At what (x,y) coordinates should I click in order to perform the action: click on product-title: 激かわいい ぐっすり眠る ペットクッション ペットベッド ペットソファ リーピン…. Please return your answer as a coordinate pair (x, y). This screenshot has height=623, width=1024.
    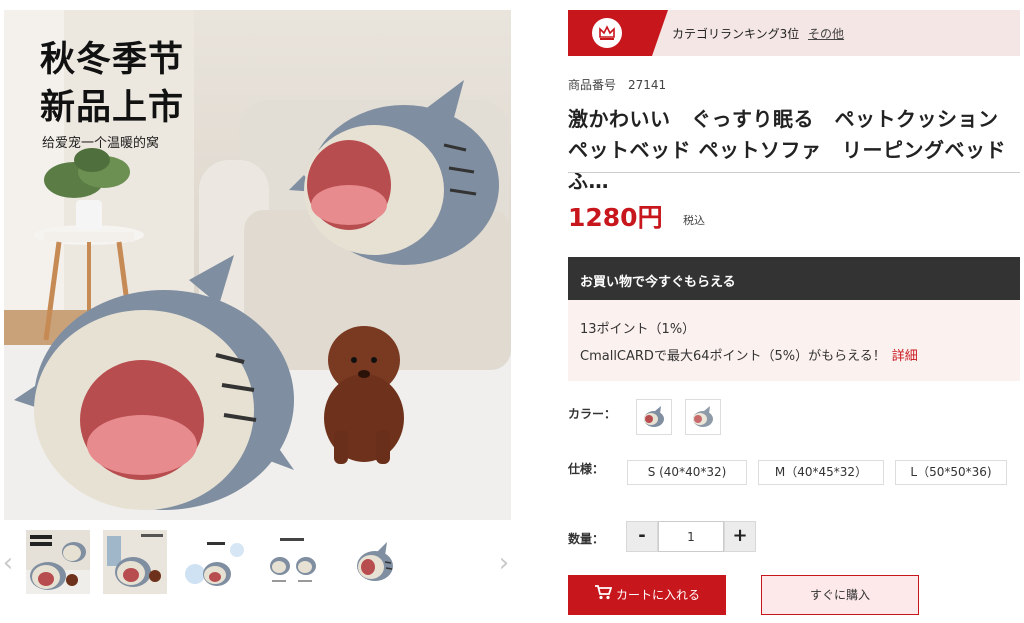
    Looking at the image, I should click on (796, 150).